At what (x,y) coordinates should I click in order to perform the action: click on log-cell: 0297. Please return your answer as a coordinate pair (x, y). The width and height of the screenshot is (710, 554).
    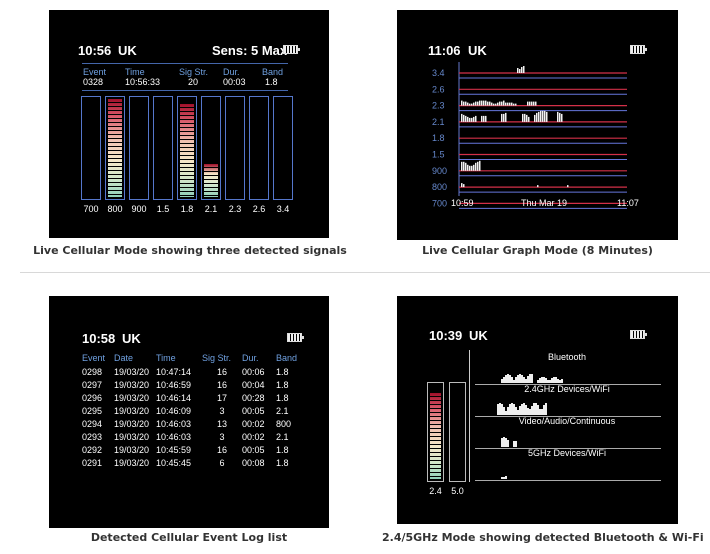
    Looking at the image, I should click on (92, 385).